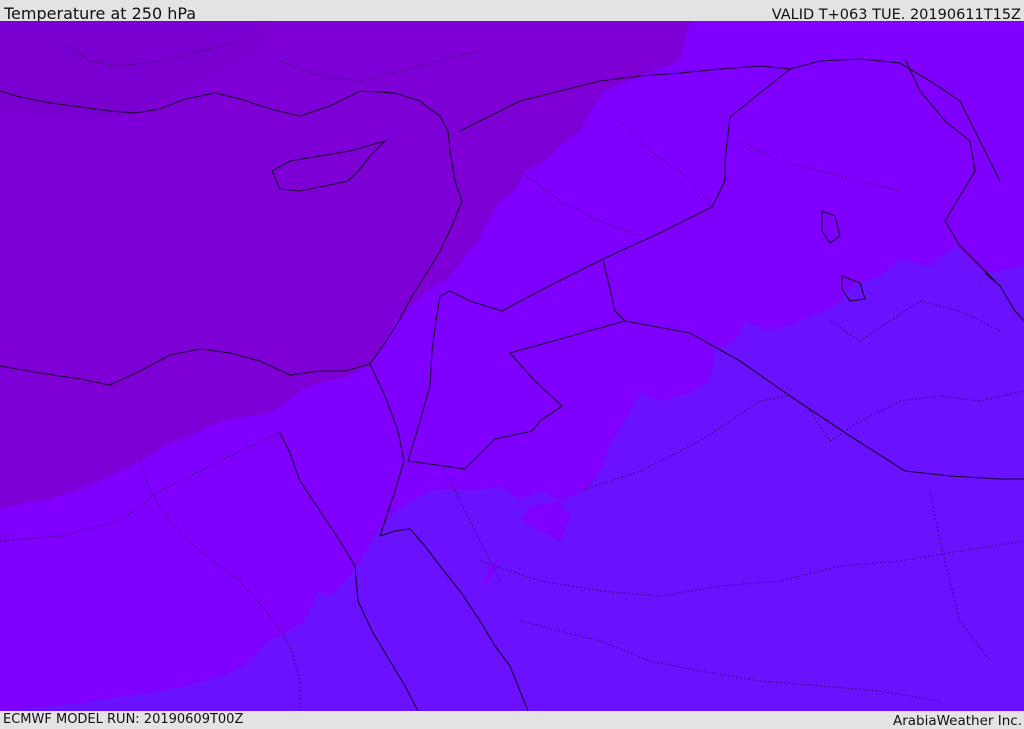 The height and width of the screenshot is (729, 1024). Describe the element at coordinates (123, 719) in the screenshot. I see `model-run-label: ECMWF MODEL RUN: 20190609T00Z` at that location.